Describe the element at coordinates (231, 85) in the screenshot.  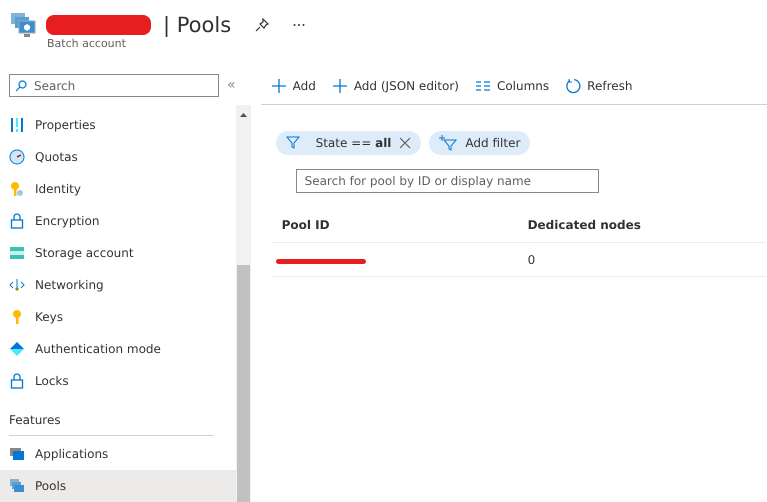
I see `collapse-button: «` at that location.